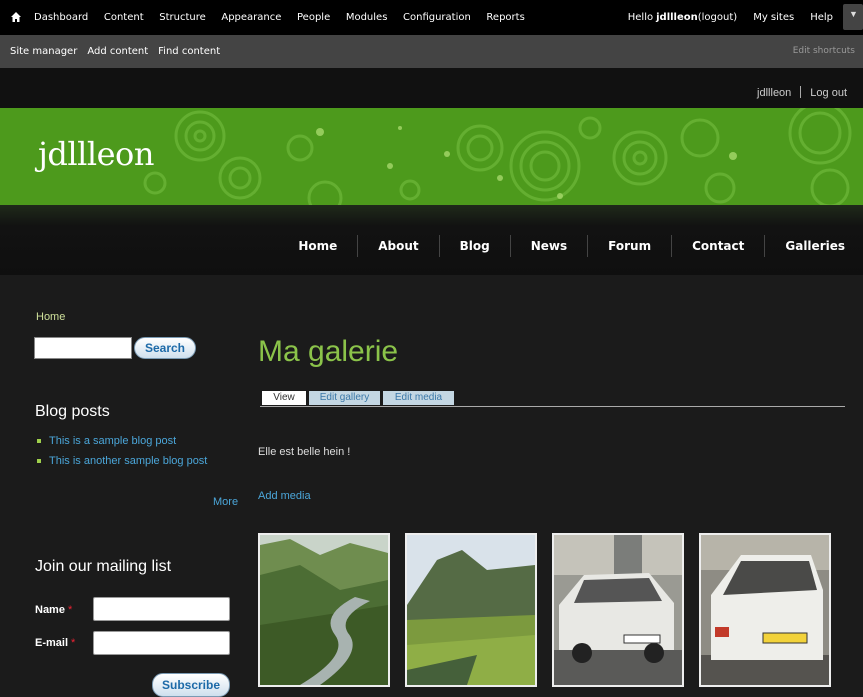  I want to click on gallery-thumbnail-white-car-front, so click(618, 610).